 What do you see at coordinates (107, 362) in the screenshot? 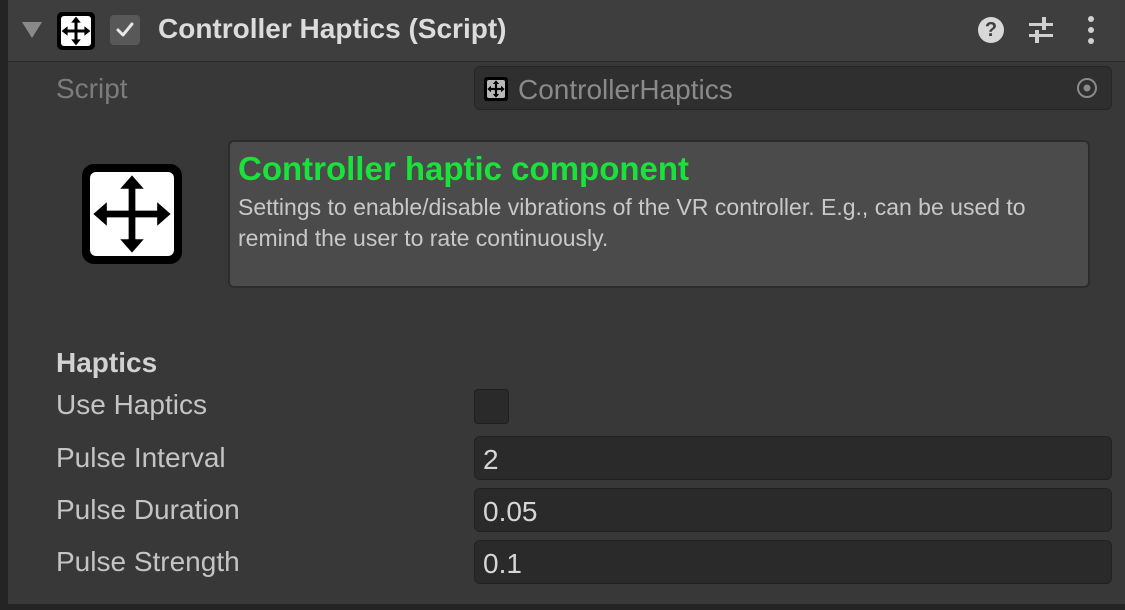
I see `section-title-haptics: Haptics` at bounding box center [107, 362].